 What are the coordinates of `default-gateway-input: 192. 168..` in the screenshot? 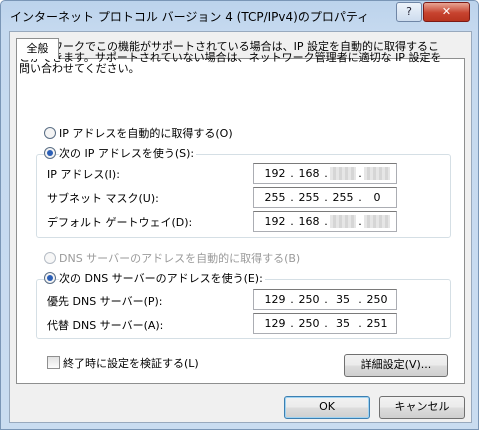 It's located at (325, 221).